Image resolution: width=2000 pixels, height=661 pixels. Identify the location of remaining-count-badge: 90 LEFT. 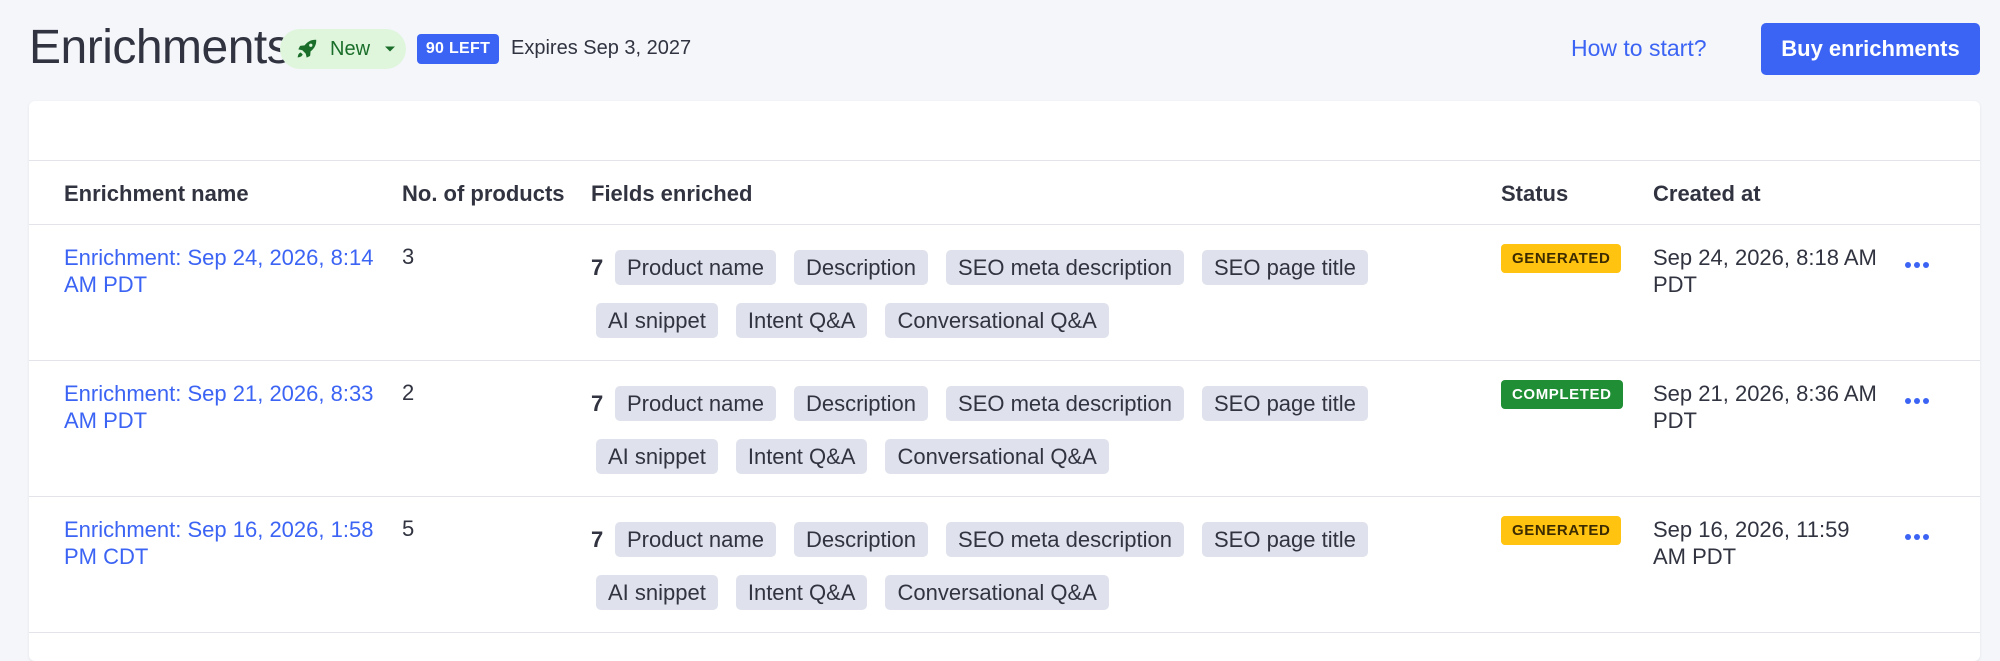
(458, 49).